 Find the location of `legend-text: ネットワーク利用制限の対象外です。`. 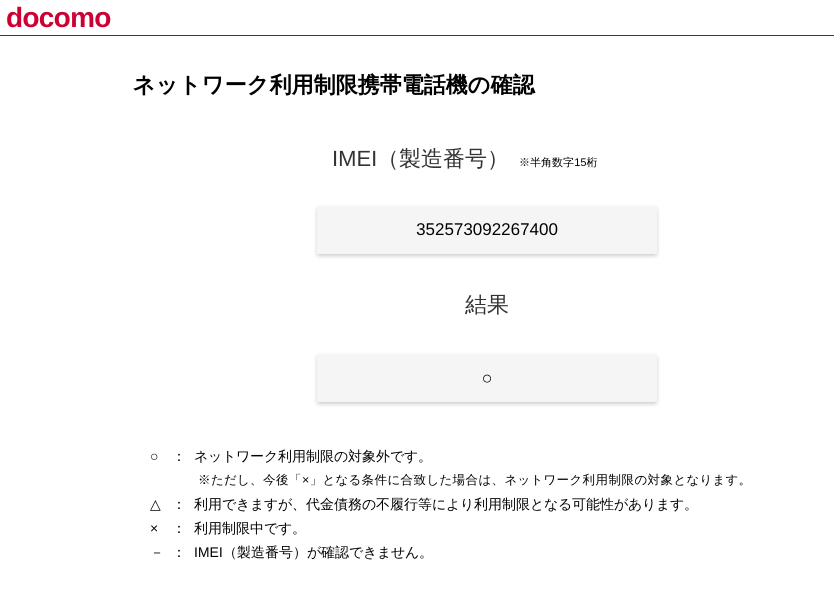

legend-text: ネットワーク利用制限の対象外です。 is located at coordinates (313, 456).